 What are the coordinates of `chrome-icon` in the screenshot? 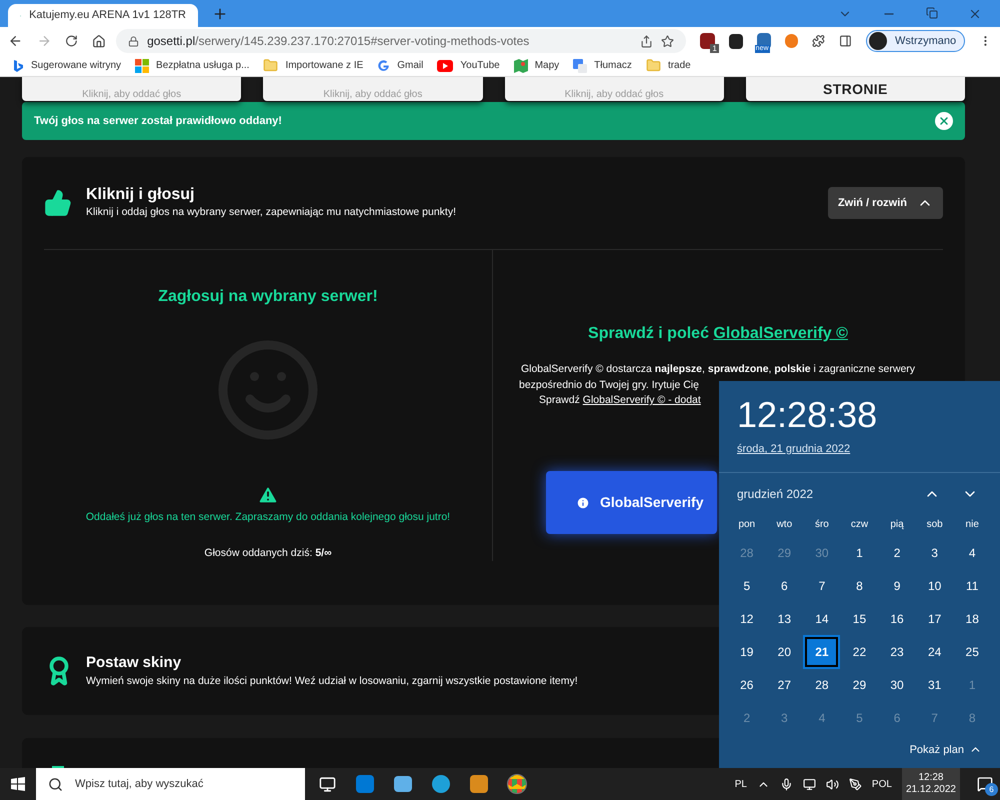 It's located at (517, 784).